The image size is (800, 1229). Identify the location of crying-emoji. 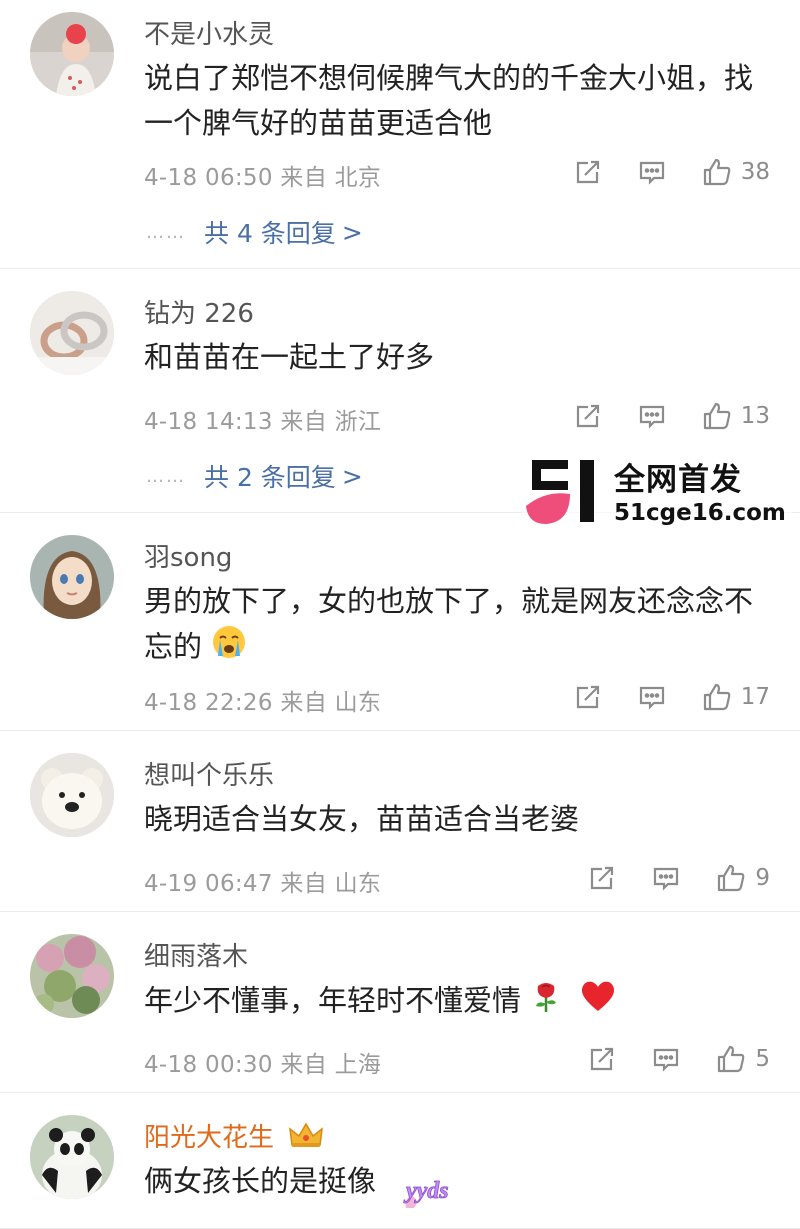
(229, 648).